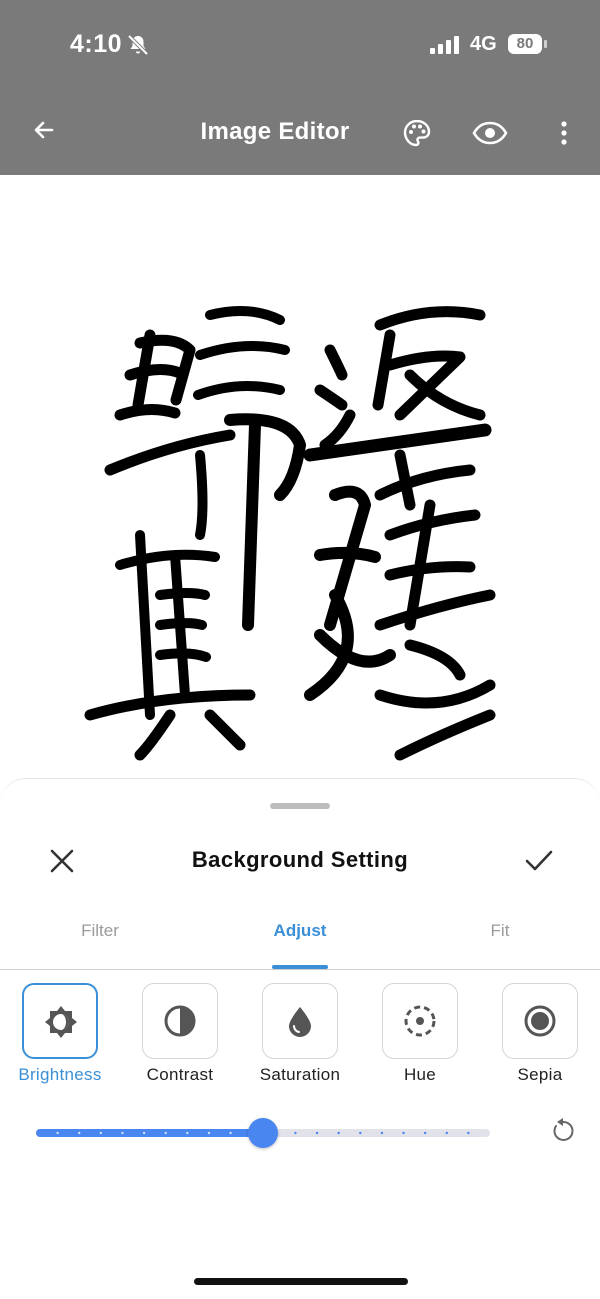 The image size is (600, 1299). I want to click on tool-sepia: Sepia, so click(540, 1034).